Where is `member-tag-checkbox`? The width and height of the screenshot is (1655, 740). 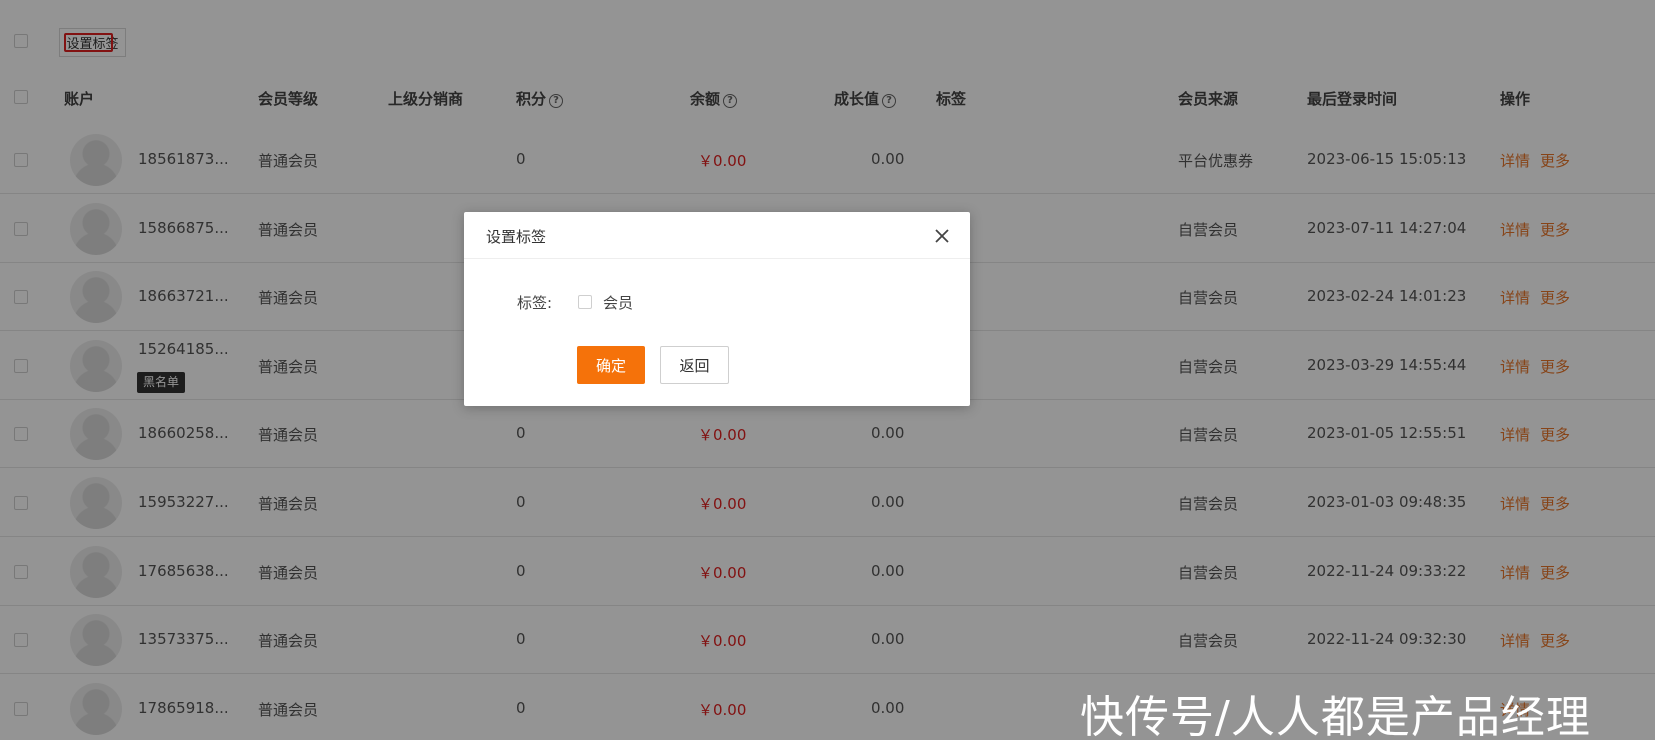 member-tag-checkbox is located at coordinates (585, 302).